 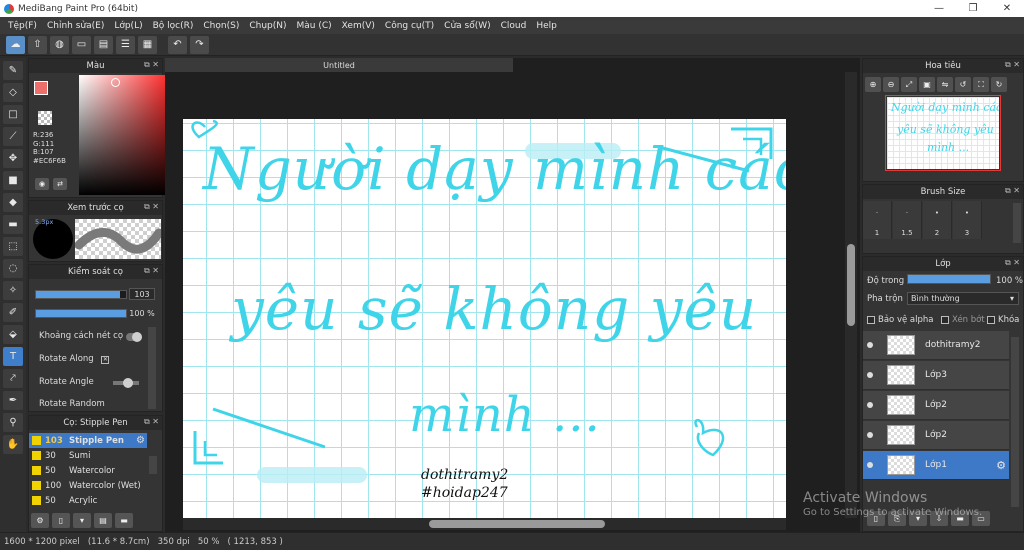 I want to click on brush-list-scrollbar, so click(x=153, y=465).